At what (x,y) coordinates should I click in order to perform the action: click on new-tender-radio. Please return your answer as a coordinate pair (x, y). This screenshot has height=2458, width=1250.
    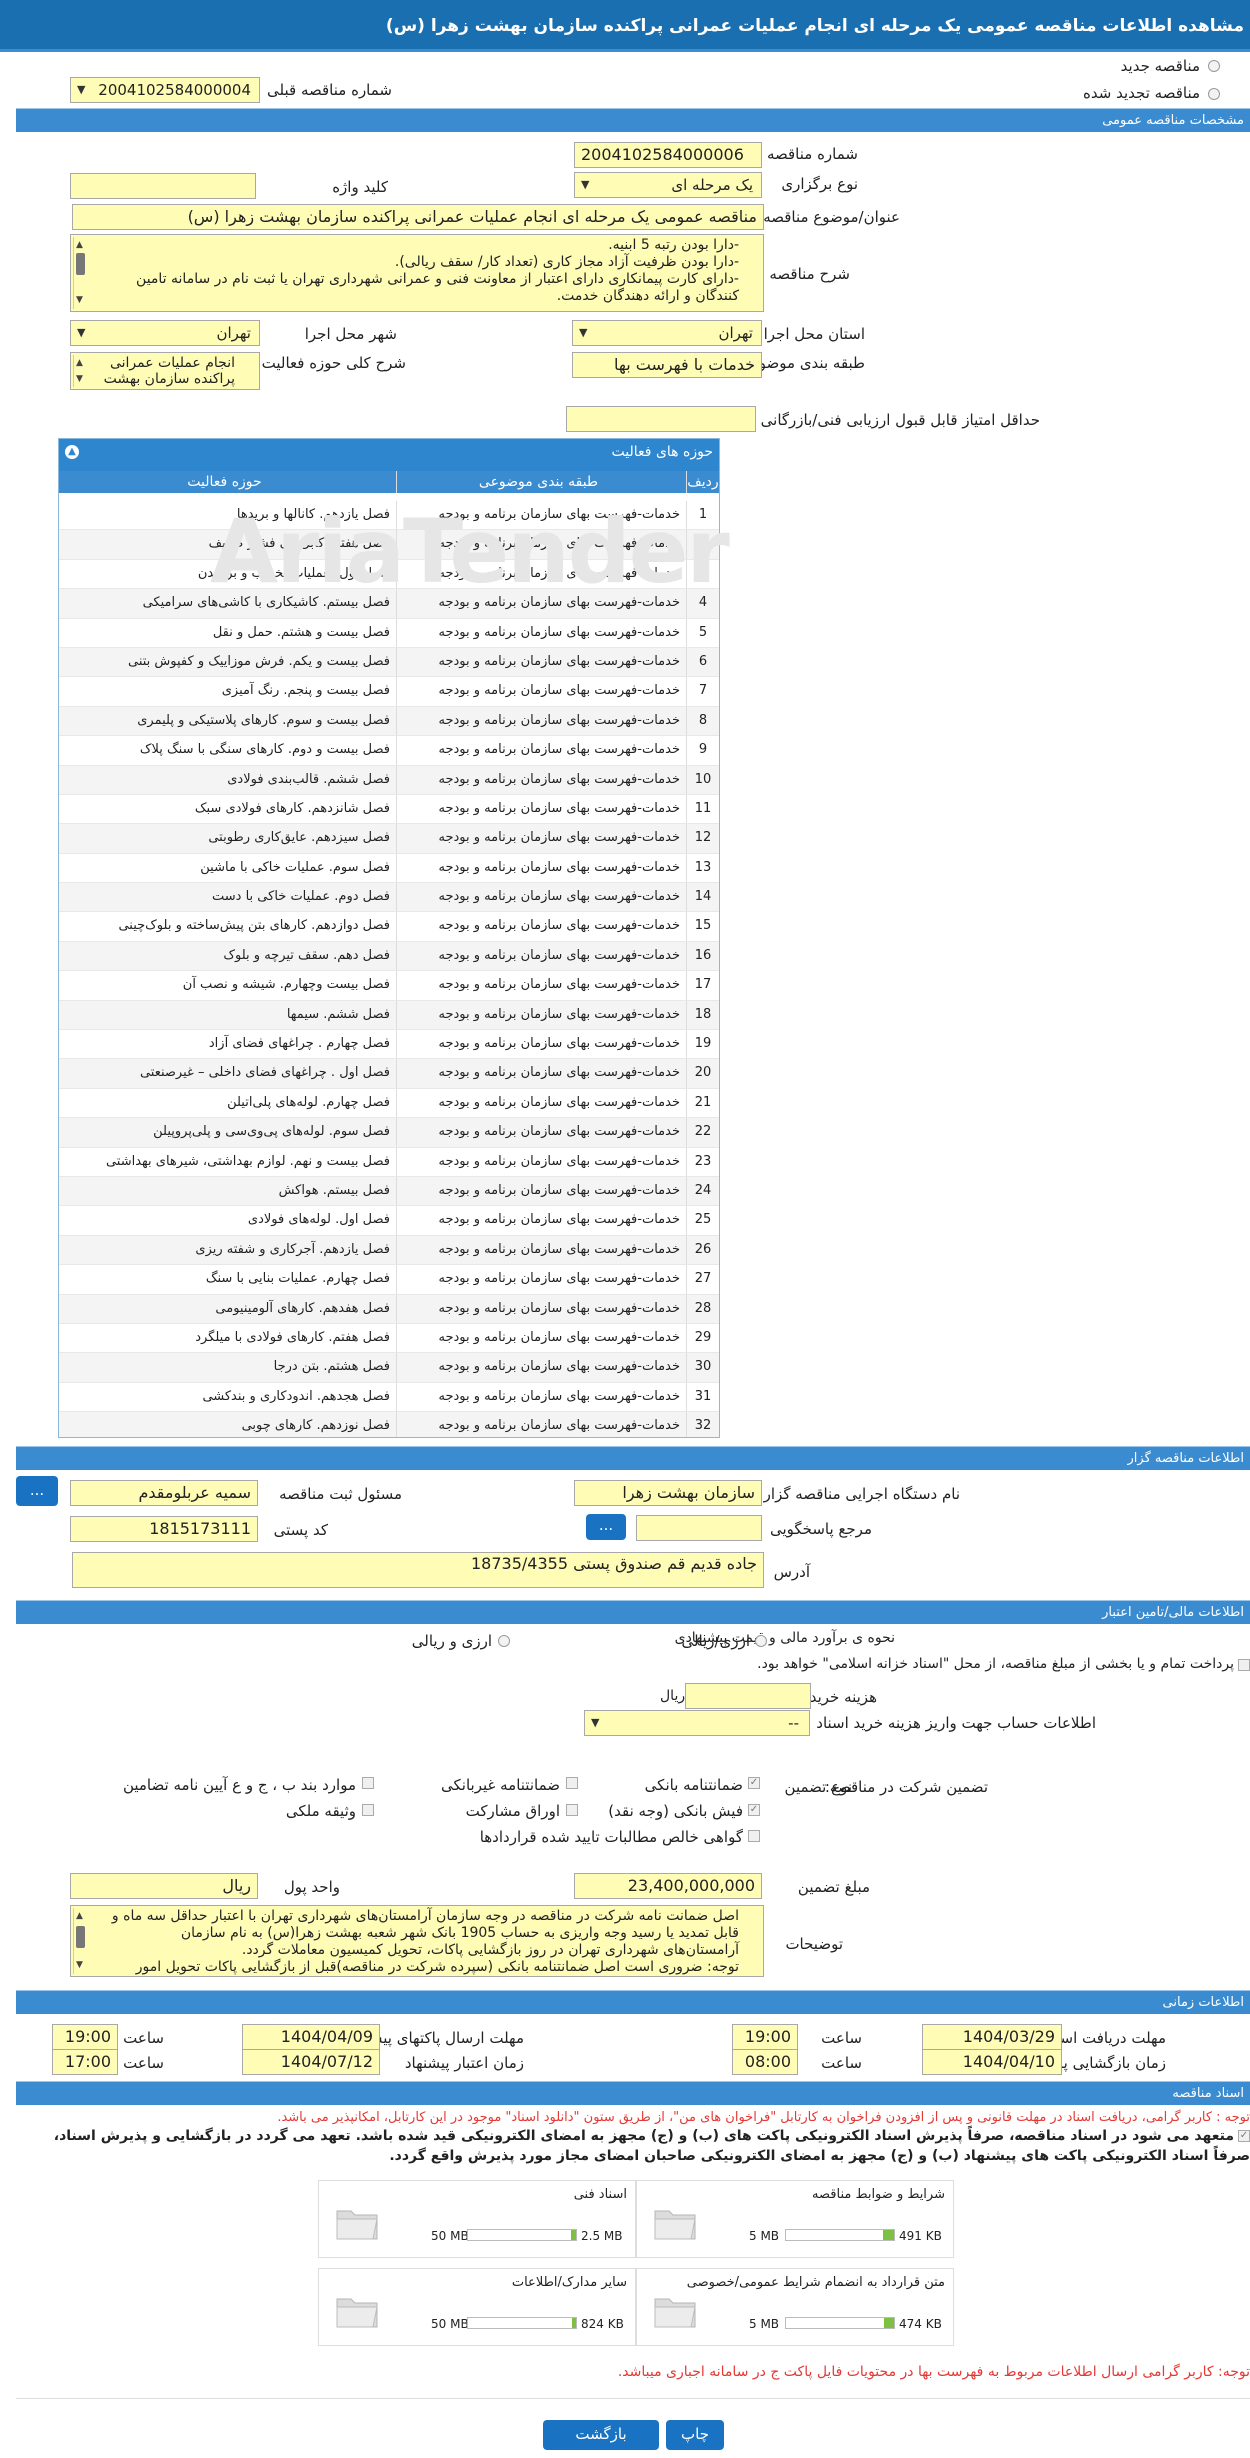
    Looking at the image, I should click on (1214, 66).